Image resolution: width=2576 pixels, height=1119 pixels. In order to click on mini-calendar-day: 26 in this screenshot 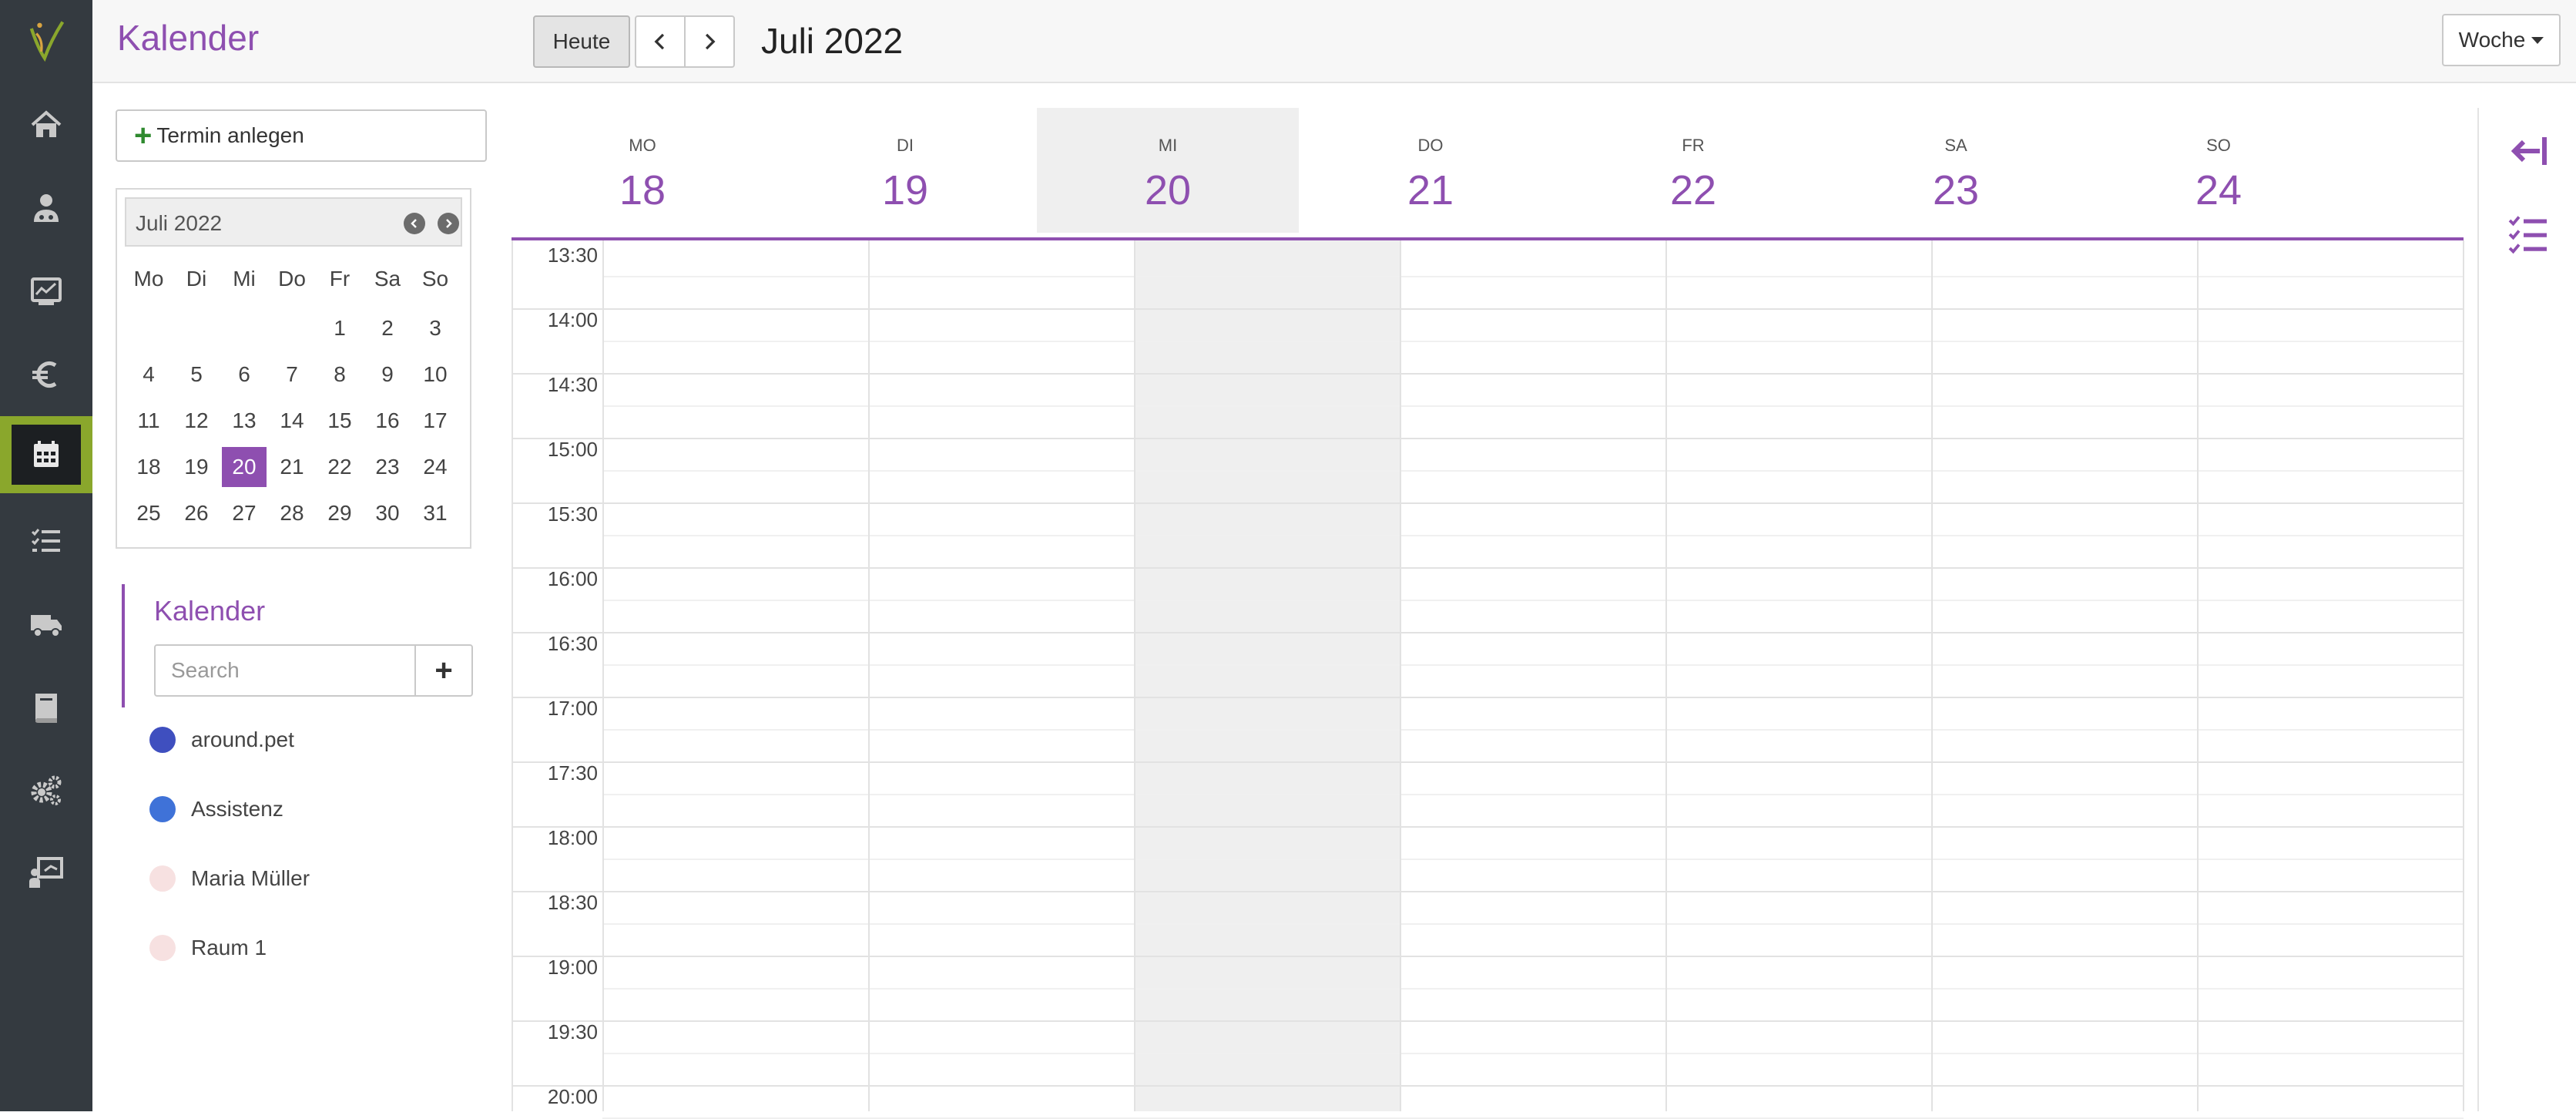, I will do `click(196, 513)`.